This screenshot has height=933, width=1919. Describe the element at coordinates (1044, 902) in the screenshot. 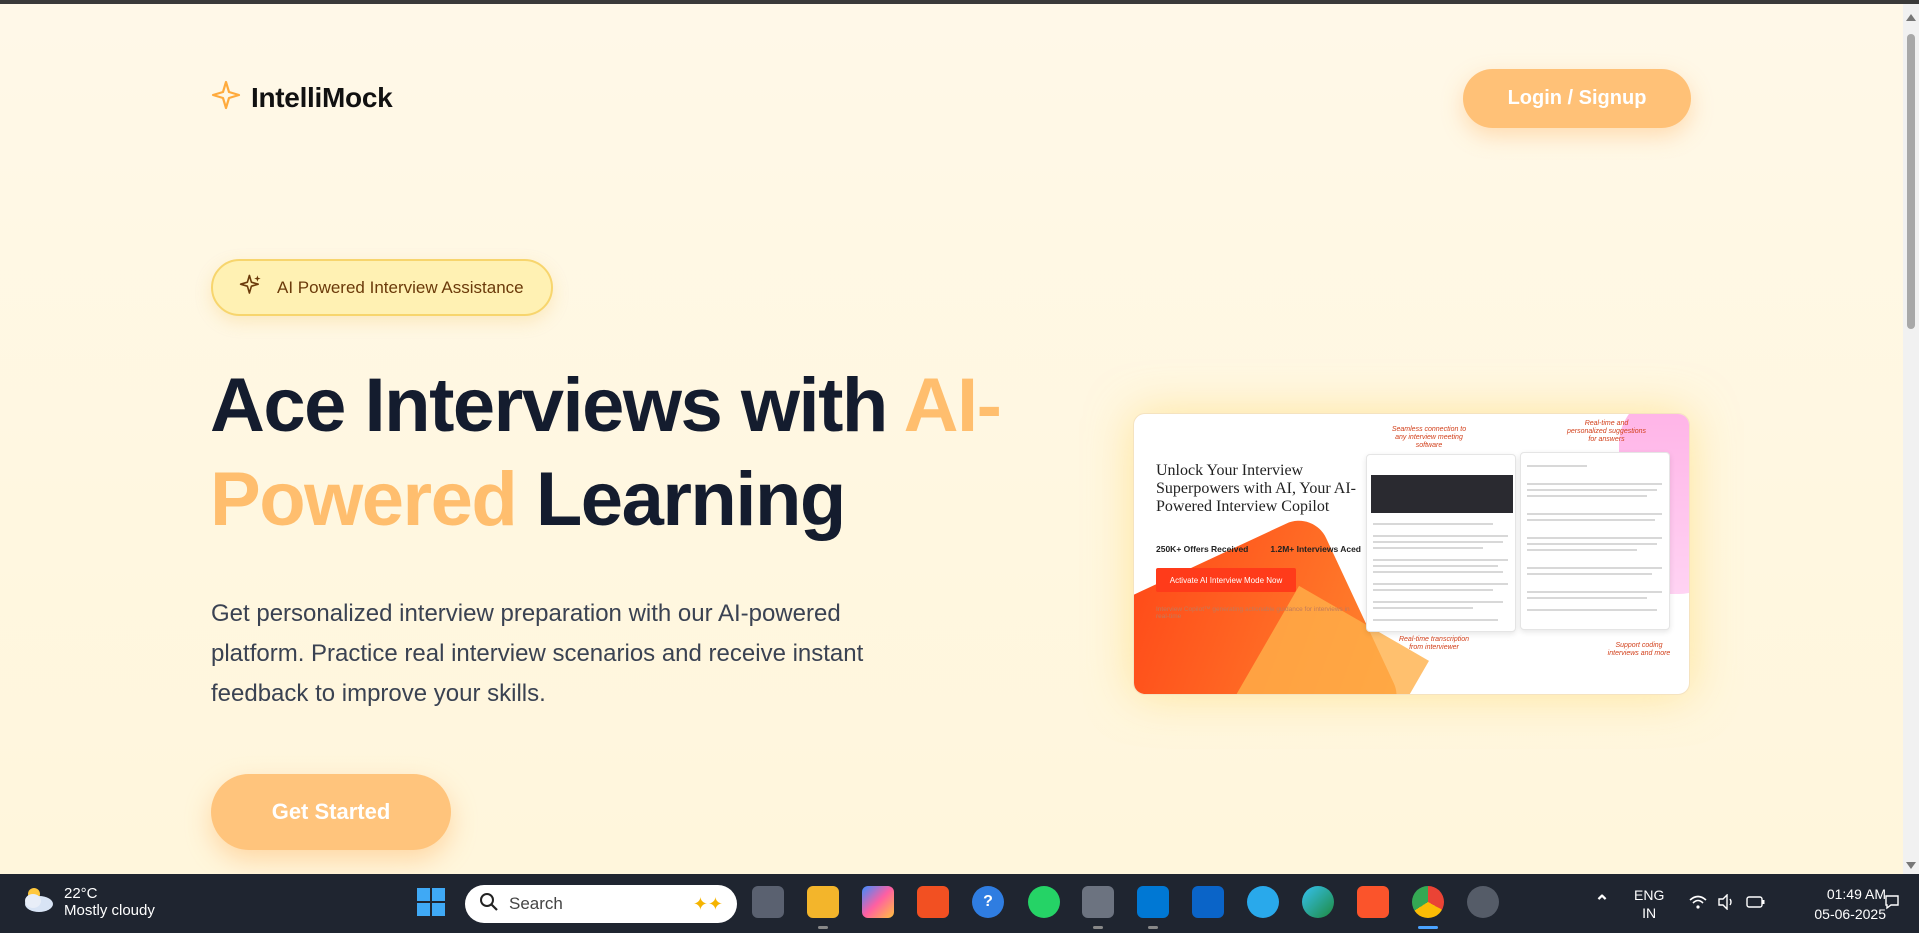

I see `whatsapp-icon` at that location.